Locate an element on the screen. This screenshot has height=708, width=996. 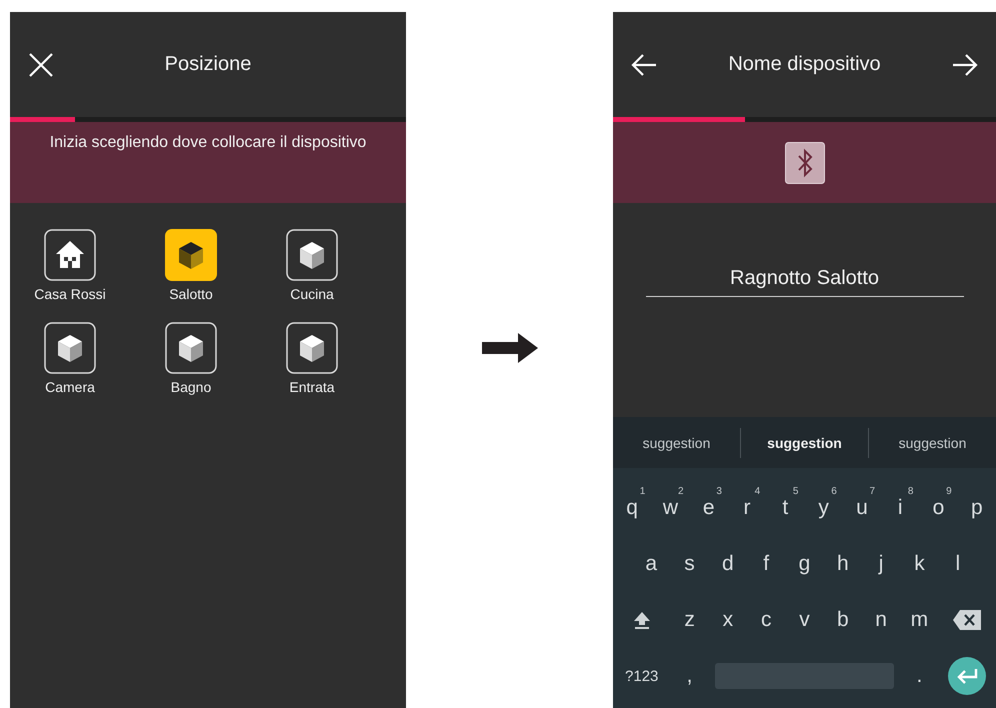
backspace-icon is located at coordinates (967, 620).